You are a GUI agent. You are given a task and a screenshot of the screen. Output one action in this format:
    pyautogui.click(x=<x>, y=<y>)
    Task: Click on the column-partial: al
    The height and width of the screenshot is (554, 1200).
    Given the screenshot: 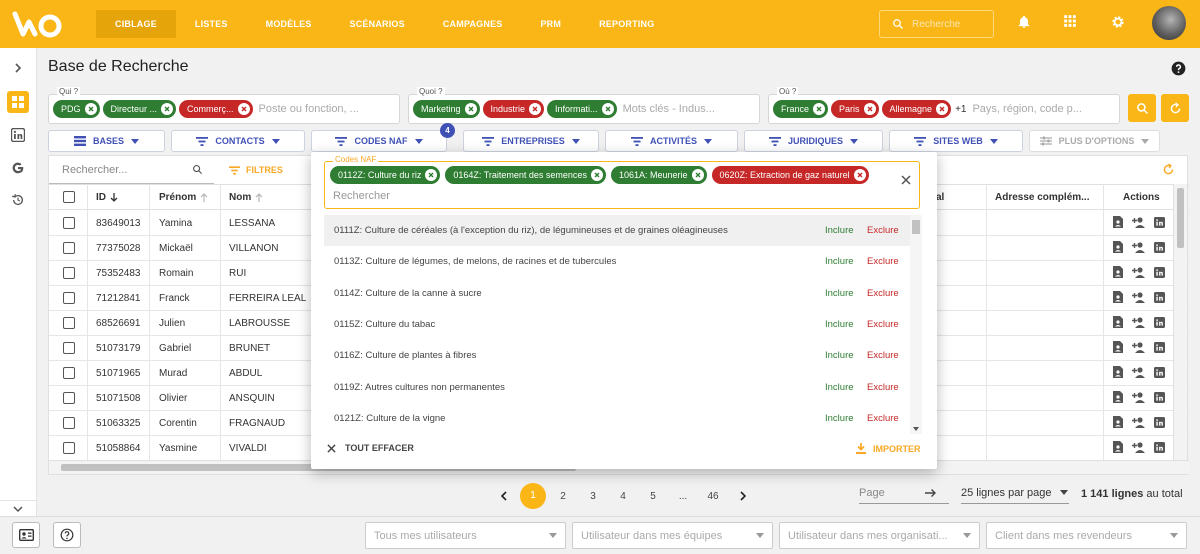 What is the action you would take?
    pyautogui.click(x=940, y=197)
    